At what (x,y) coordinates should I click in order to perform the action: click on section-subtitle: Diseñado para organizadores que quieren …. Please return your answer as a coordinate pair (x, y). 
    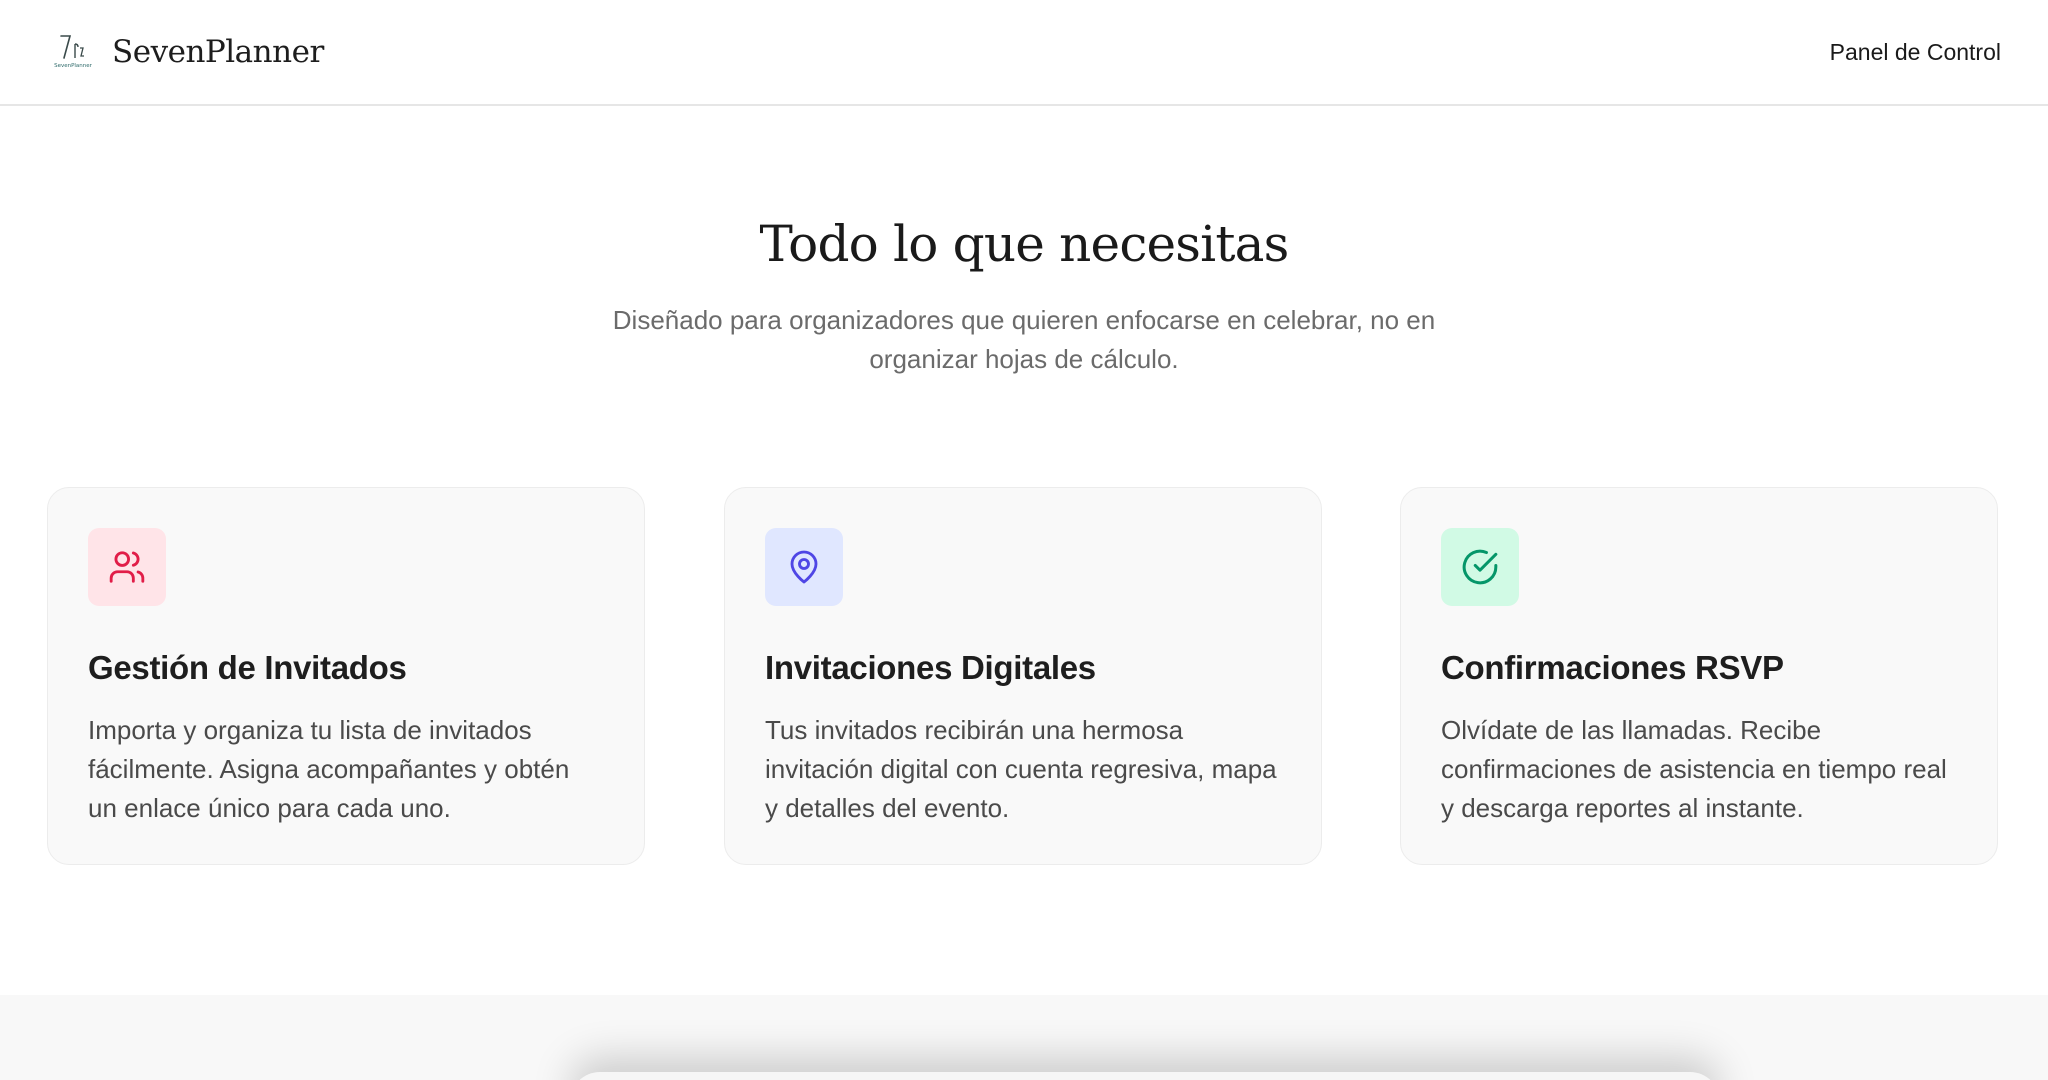
    Looking at the image, I should click on (1024, 339).